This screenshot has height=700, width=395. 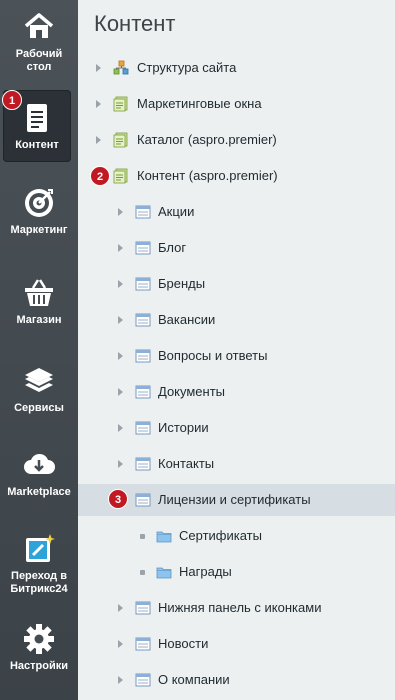 I want to click on tree-item-label: Новости, so click(x=183, y=643).